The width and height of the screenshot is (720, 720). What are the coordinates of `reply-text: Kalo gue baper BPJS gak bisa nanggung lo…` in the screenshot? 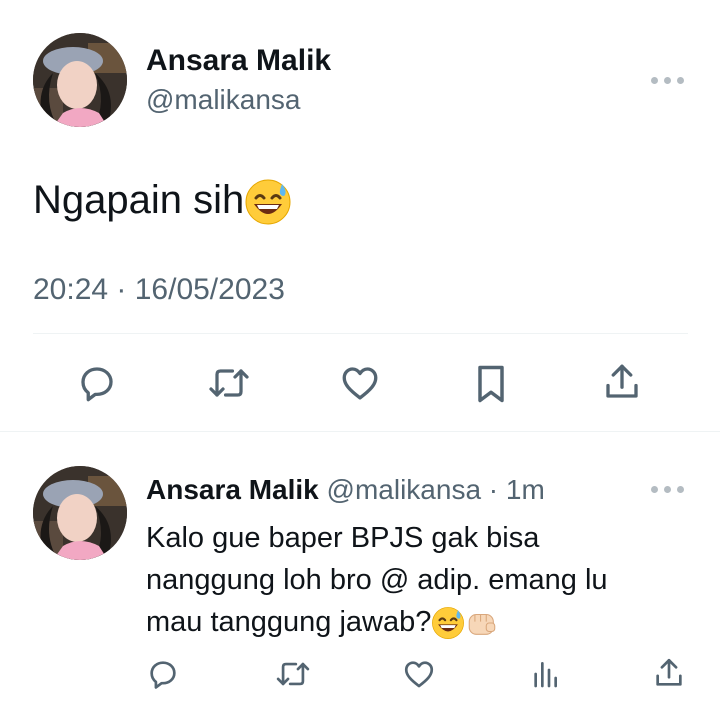 It's located at (377, 580).